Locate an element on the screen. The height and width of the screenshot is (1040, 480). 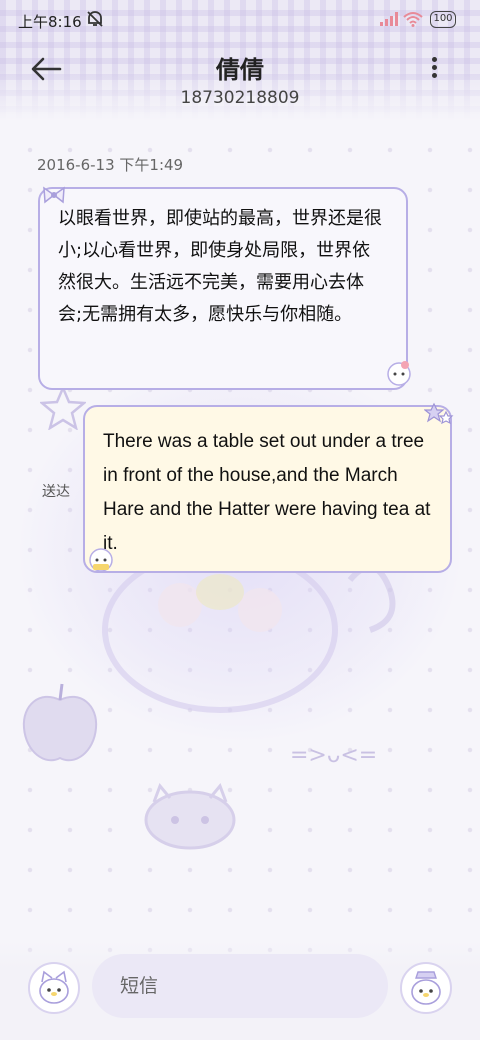
apple-doodle-icon is located at coordinates (60, 722).